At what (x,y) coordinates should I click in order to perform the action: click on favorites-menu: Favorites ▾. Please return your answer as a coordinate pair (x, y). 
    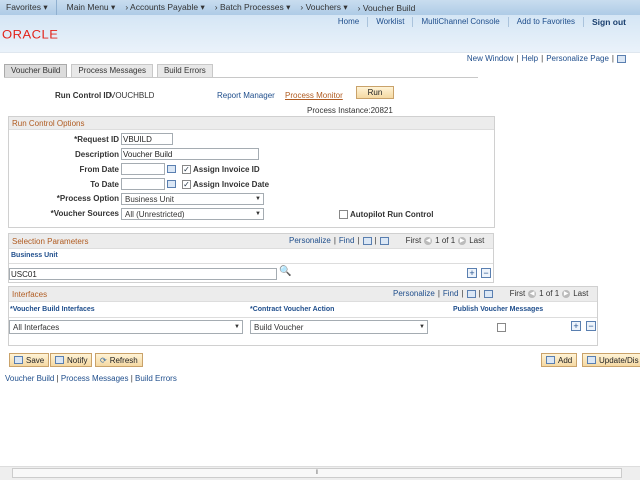
    Looking at the image, I should click on (28, 7).